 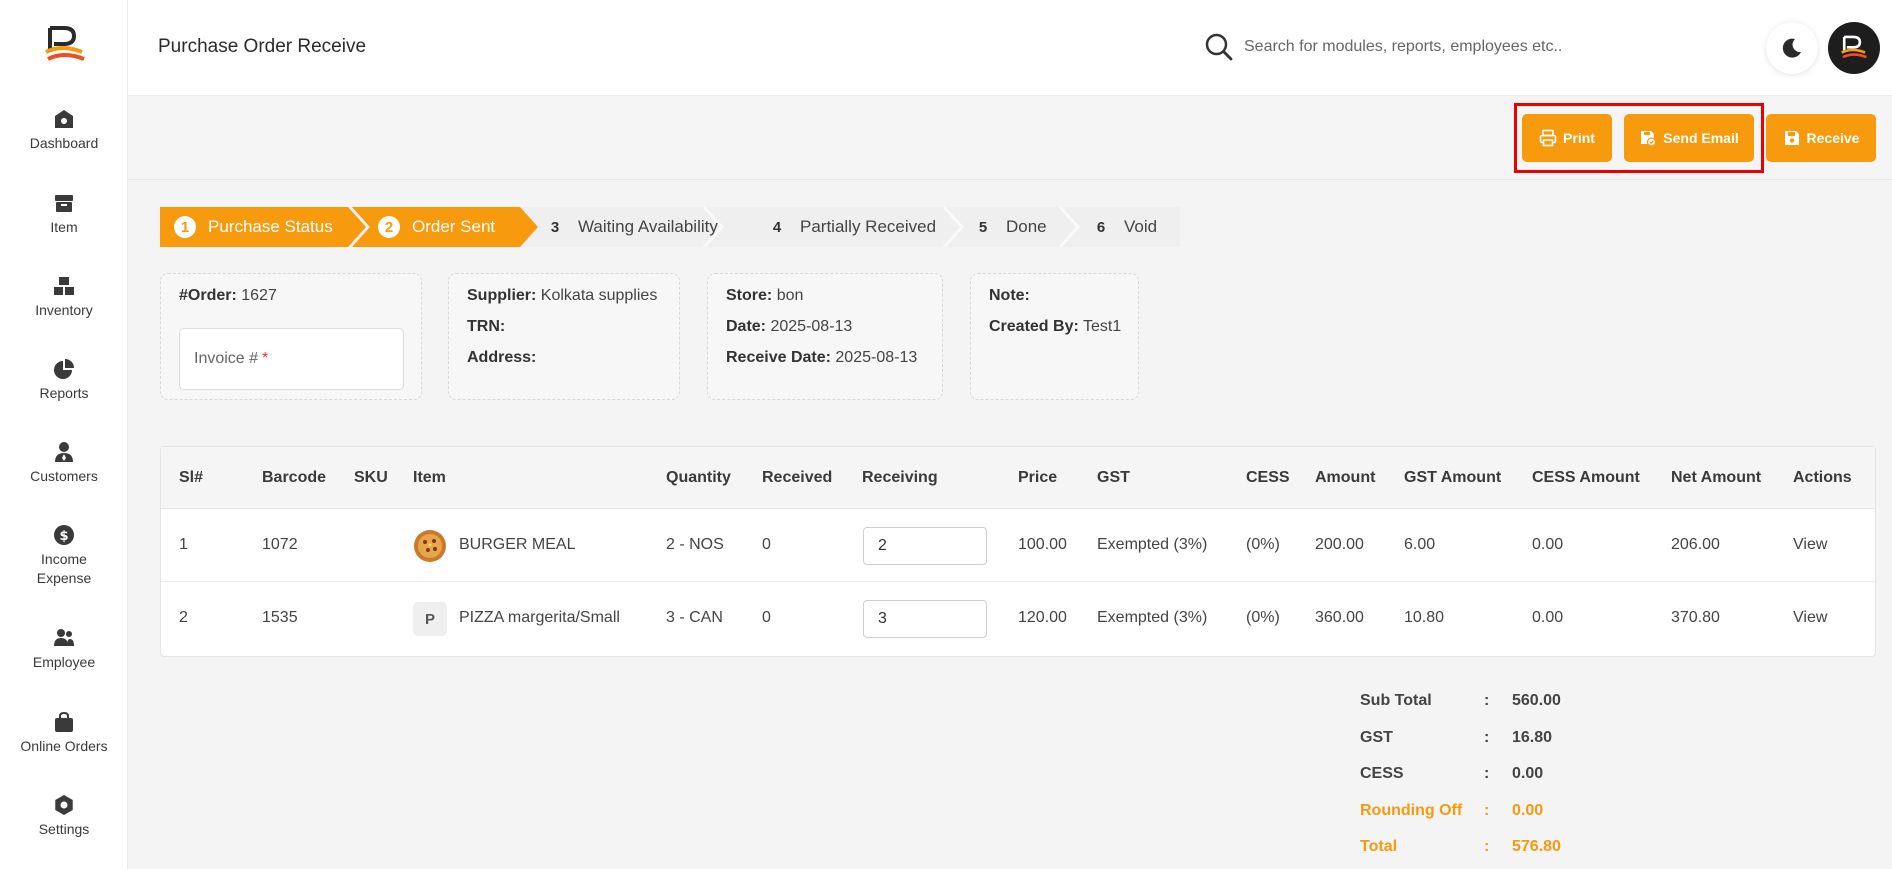 I want to click on home-icon, so click(x=64, y=119).